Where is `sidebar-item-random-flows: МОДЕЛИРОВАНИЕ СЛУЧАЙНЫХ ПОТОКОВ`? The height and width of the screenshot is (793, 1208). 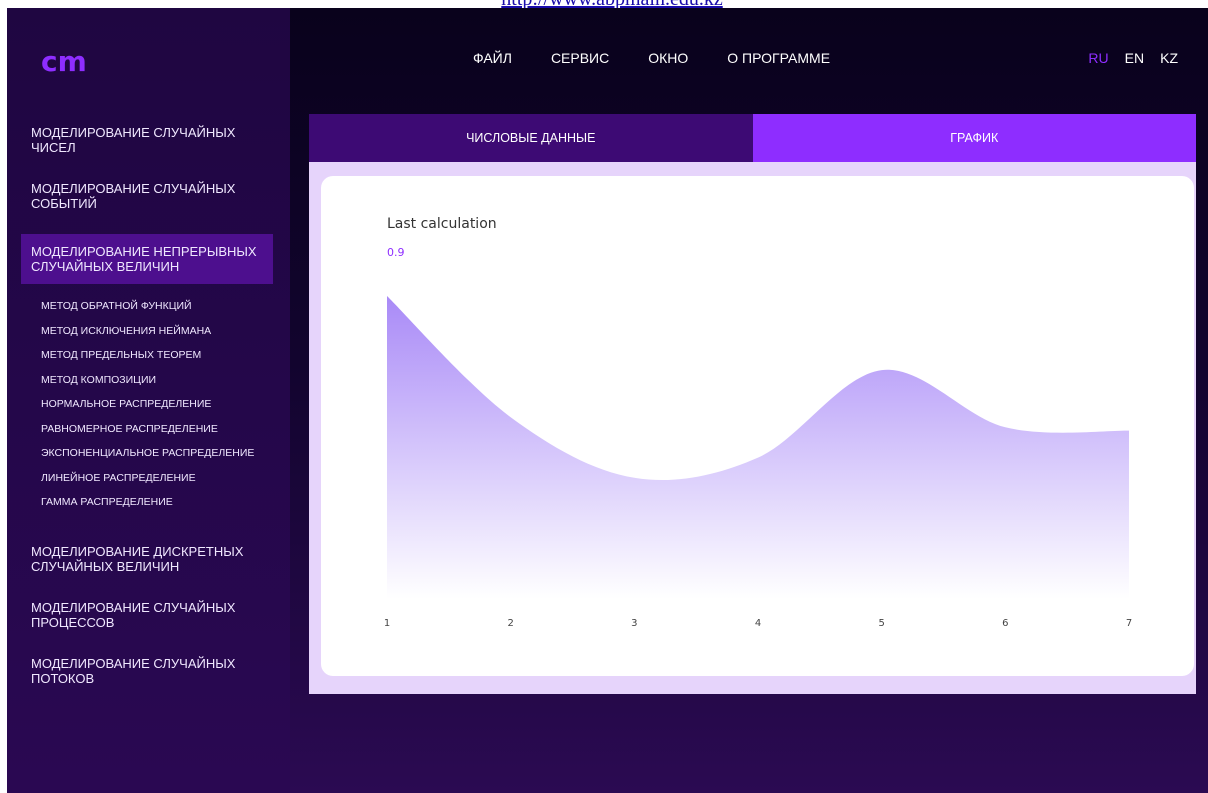 sidebar-item-random-flows: МОДЕЛИРОВАНИЕ СЛУЧАЙНЫХ ПОТОКОВ is located at coordinates (147, 671).